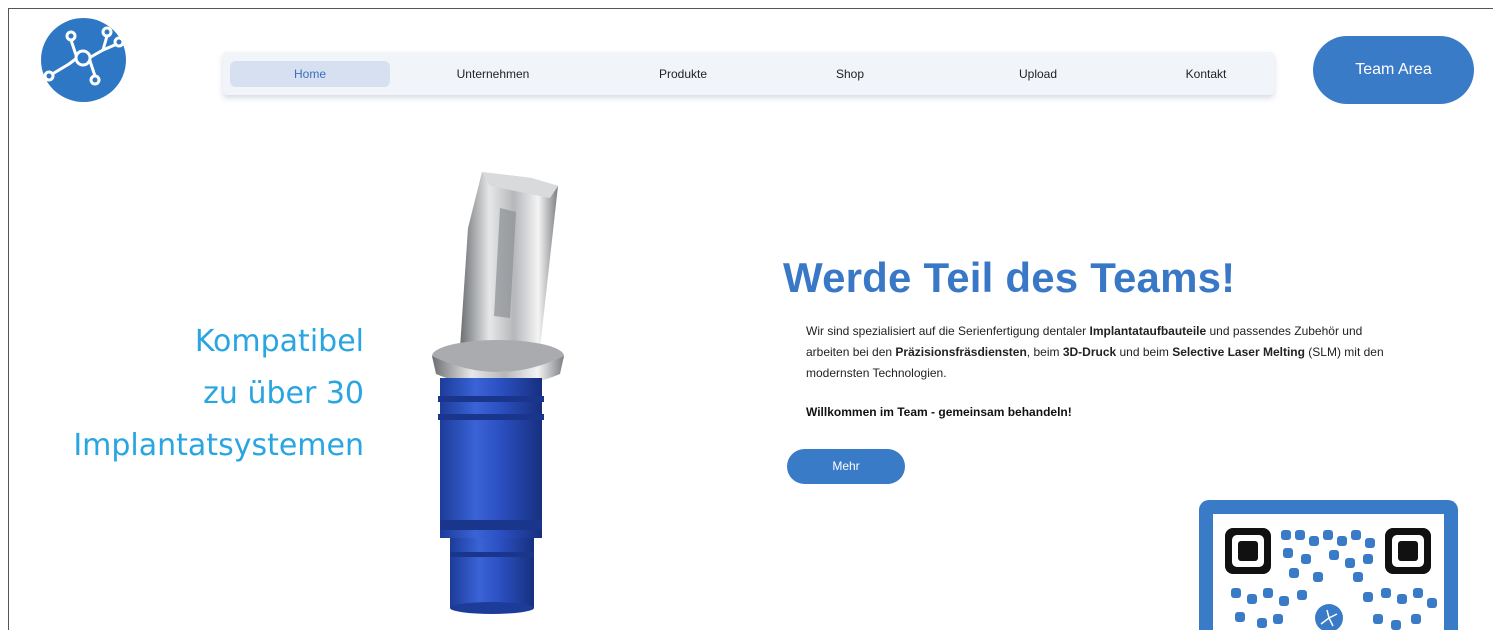 This screenshot has height=630, width=1493. Describe the element at coordinates (1206, 74) in the screenshot. I see `nav-kontakt: Kontakt` at that location.